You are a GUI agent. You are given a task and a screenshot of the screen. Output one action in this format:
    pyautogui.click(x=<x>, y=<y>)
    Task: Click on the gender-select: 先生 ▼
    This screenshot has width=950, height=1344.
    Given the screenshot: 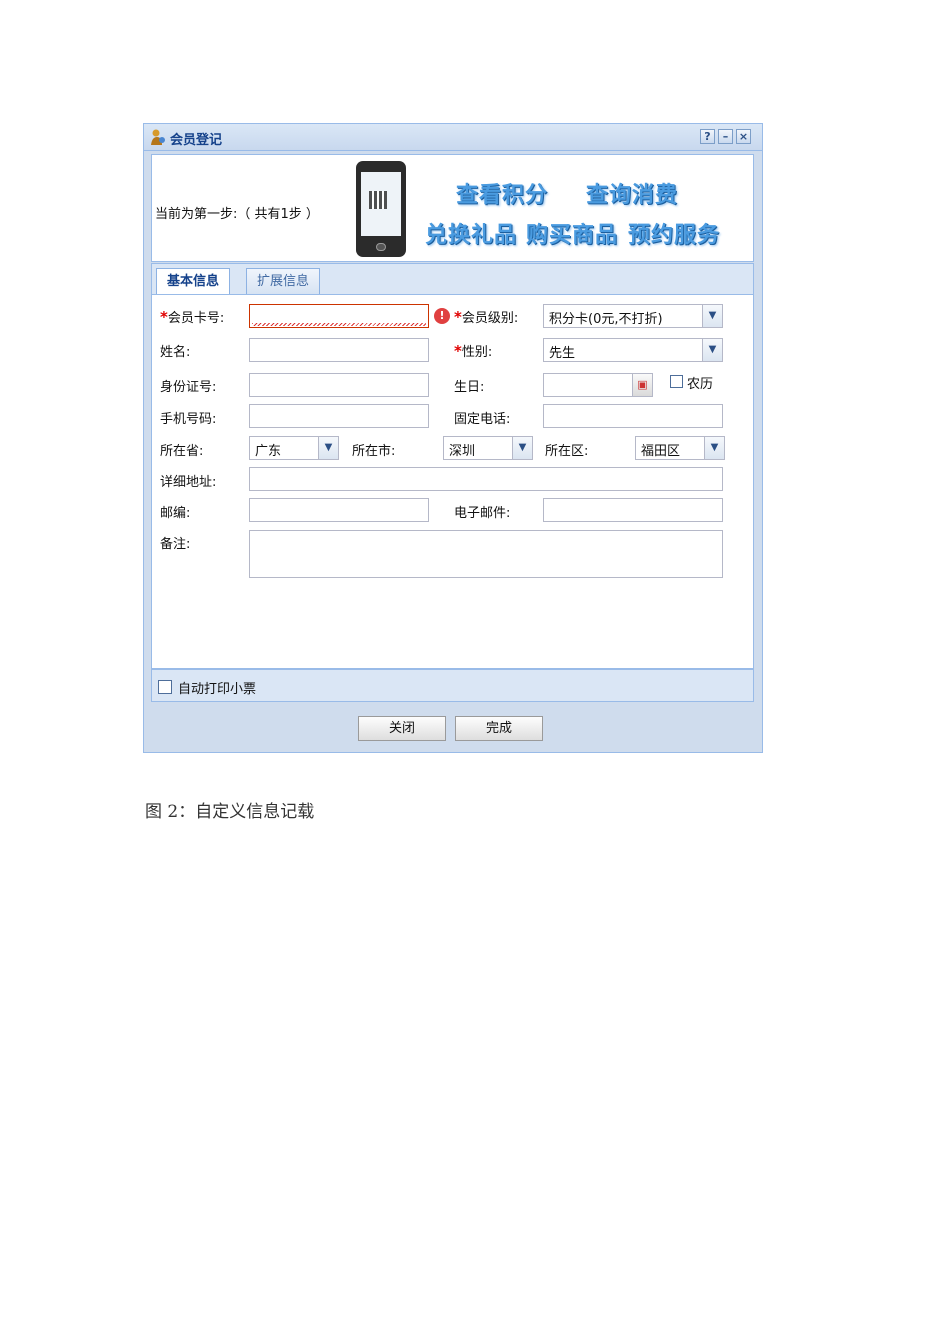 What is the action you would take?
    pyautogui.click(x=633, y=350)
    